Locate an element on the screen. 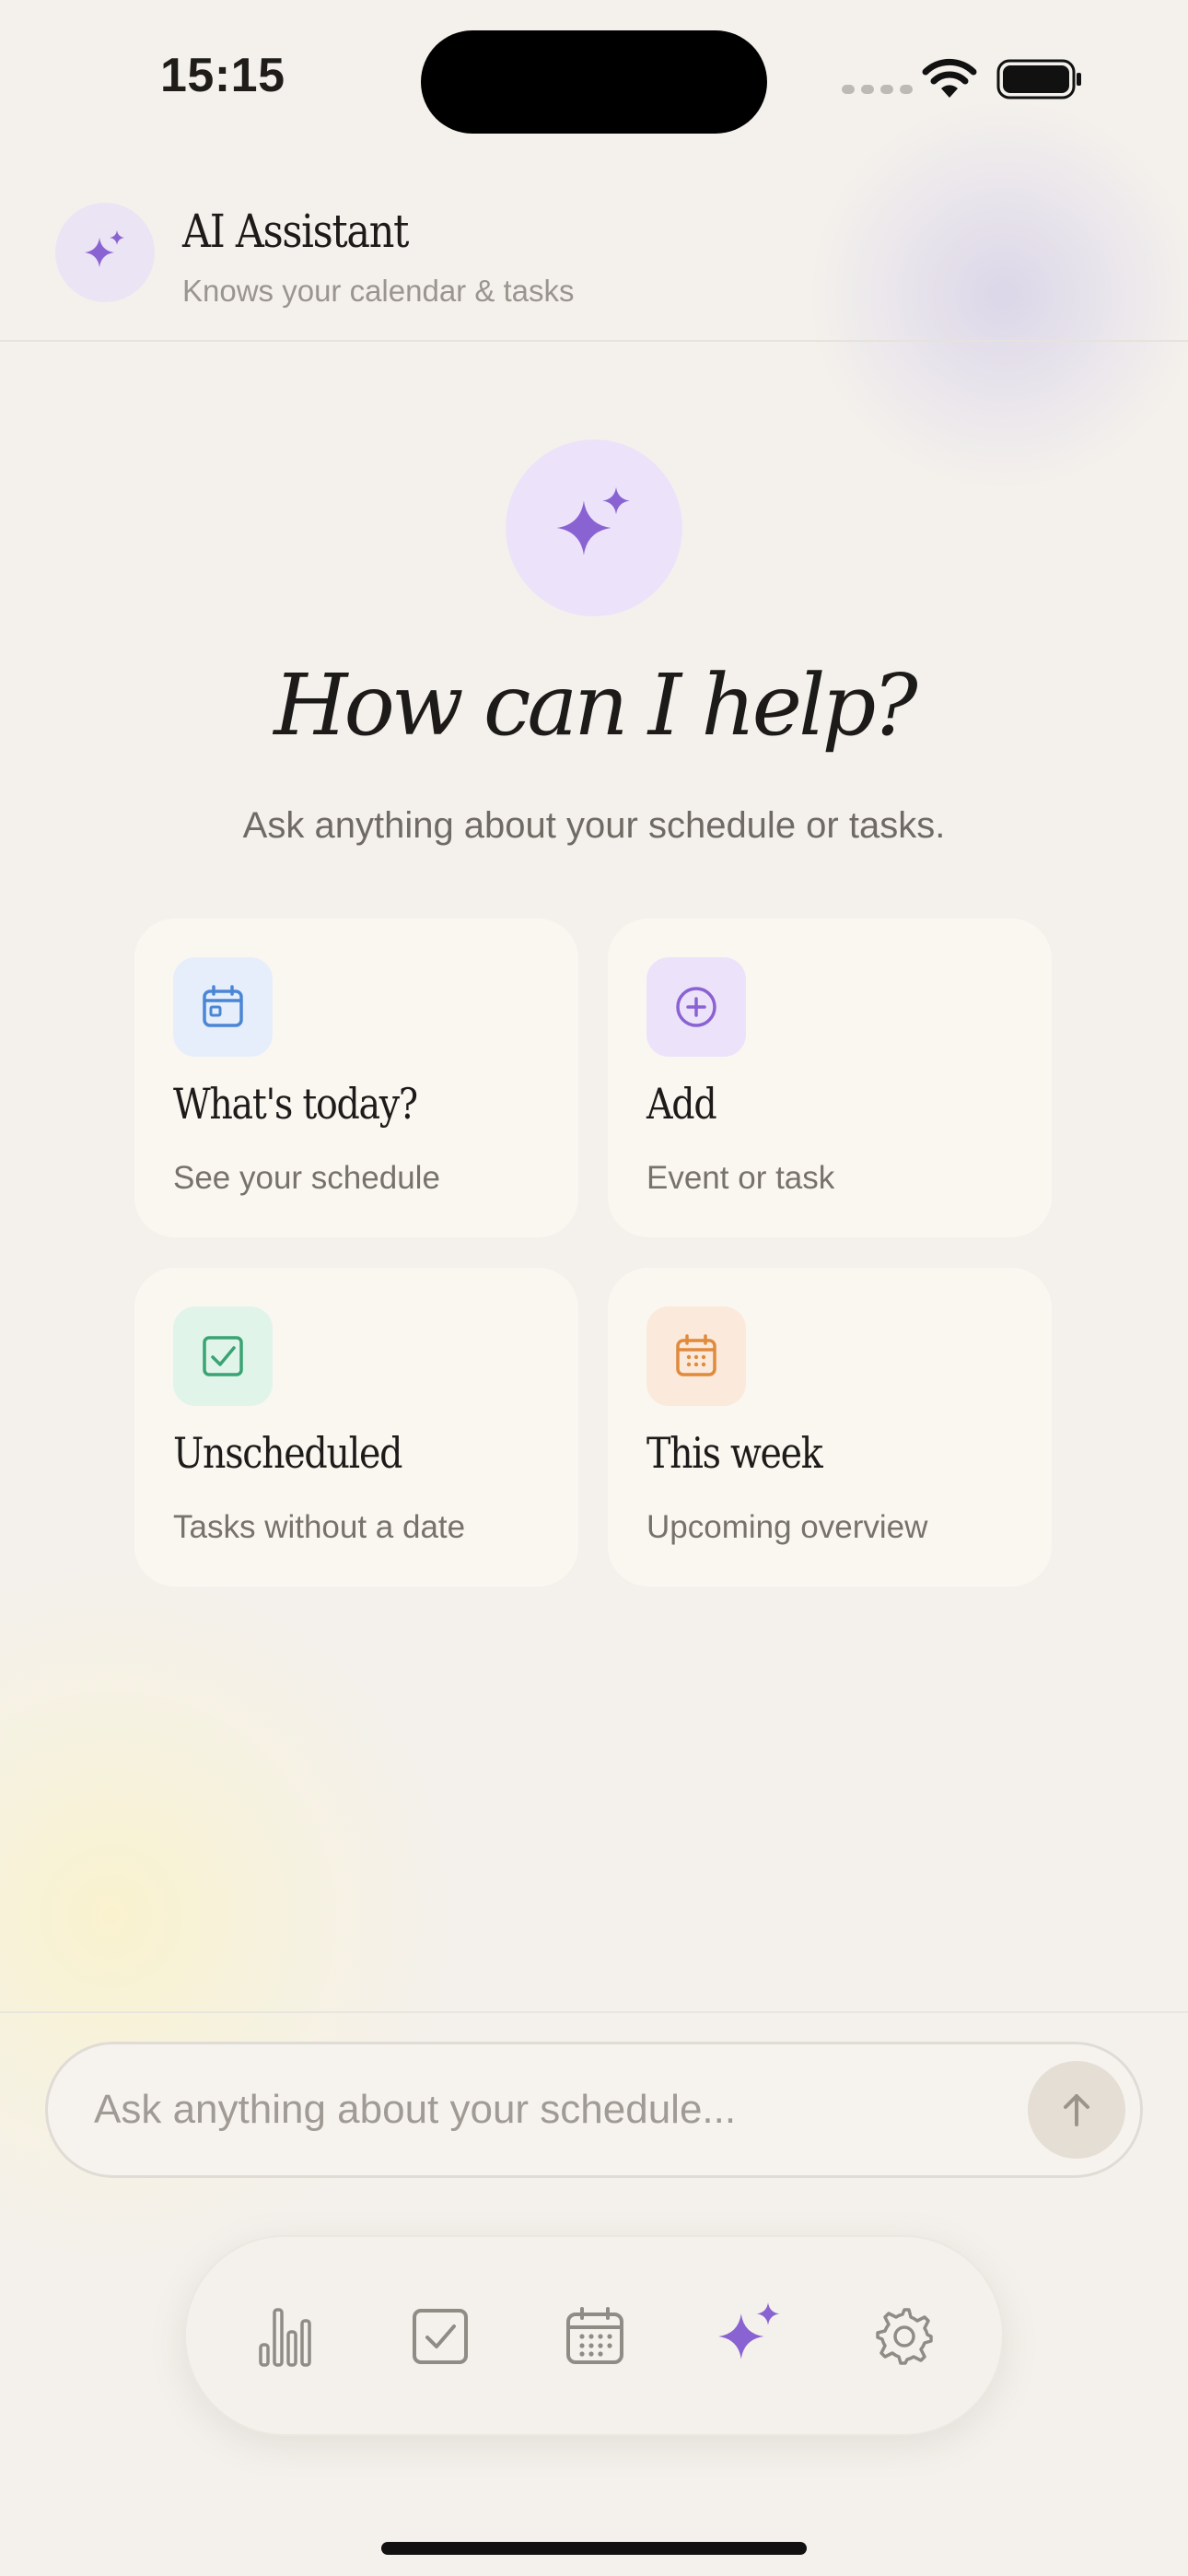 The height and width of the screenshot is (2576, 1188). card-subtitle: Upcoming overview is located at coordinates (787, 1527).